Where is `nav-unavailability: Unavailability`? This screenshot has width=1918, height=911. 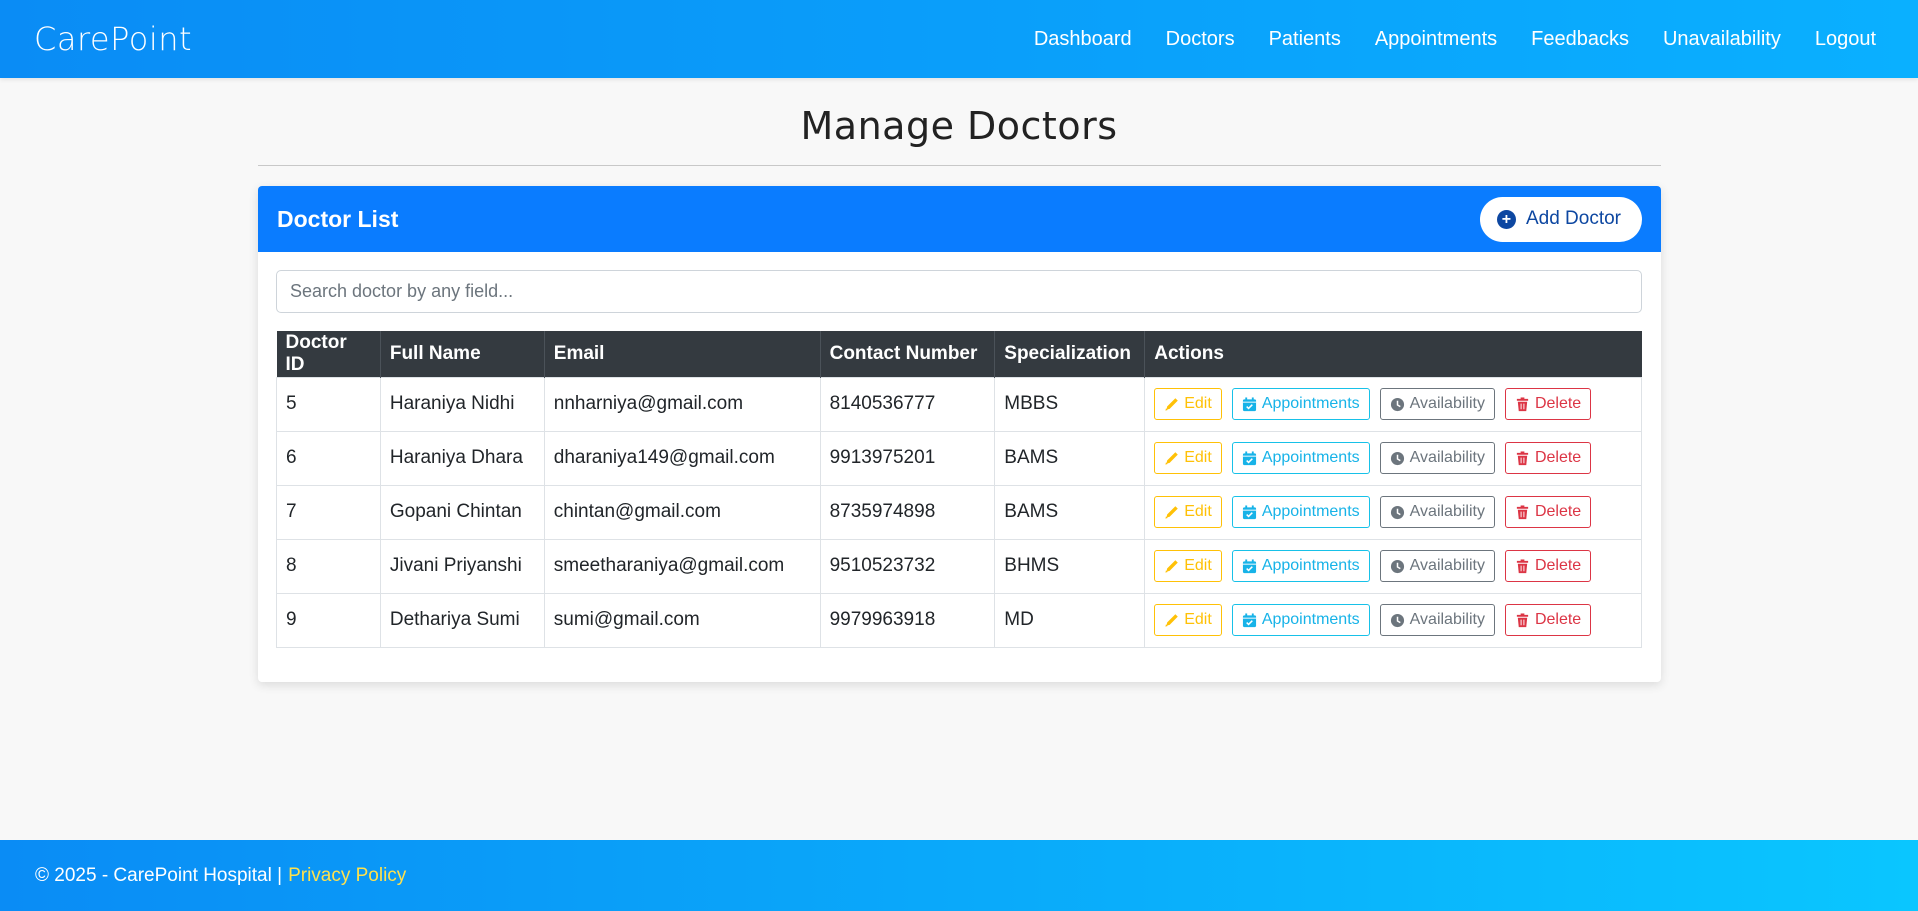
nav-unavailability: Unavailability is located at coordinates (1722, 39).